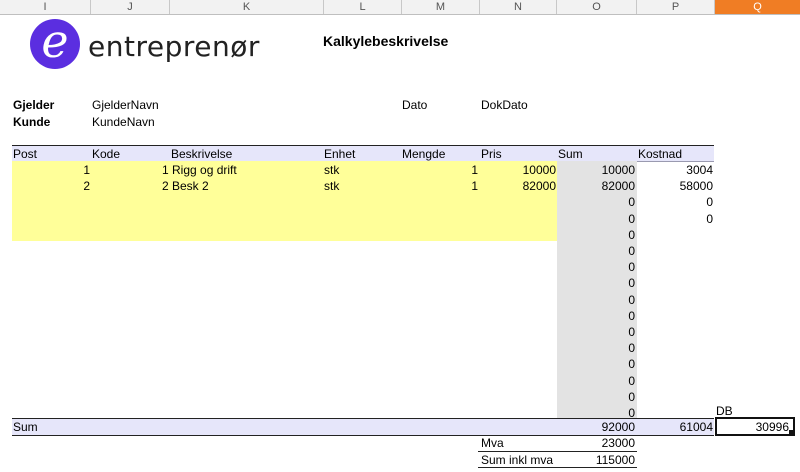 The width and height of the screenshot is (800, 472). I want to click on column-header-n: N, so click(518, 7).